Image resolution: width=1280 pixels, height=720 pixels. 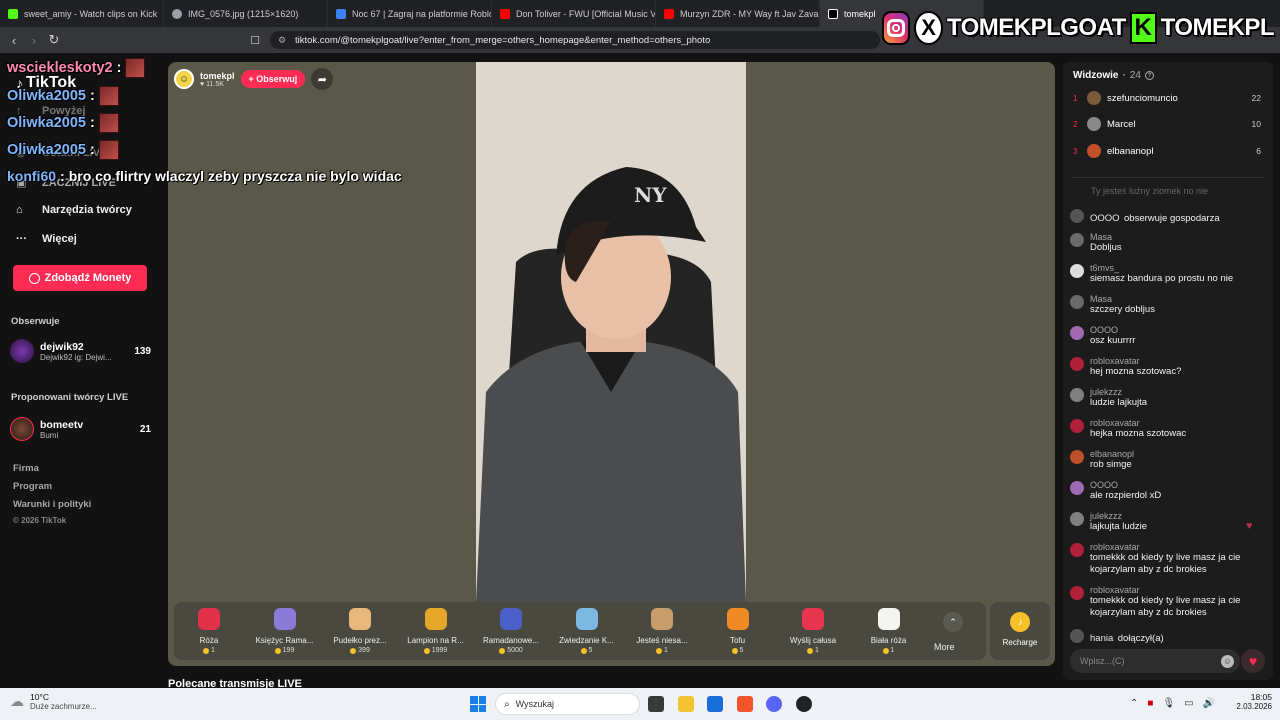 What do you see at coordinates (282, 40) in the screenshot?
I see `site-info-icon: ⚙` at bounding box center [282, 40].